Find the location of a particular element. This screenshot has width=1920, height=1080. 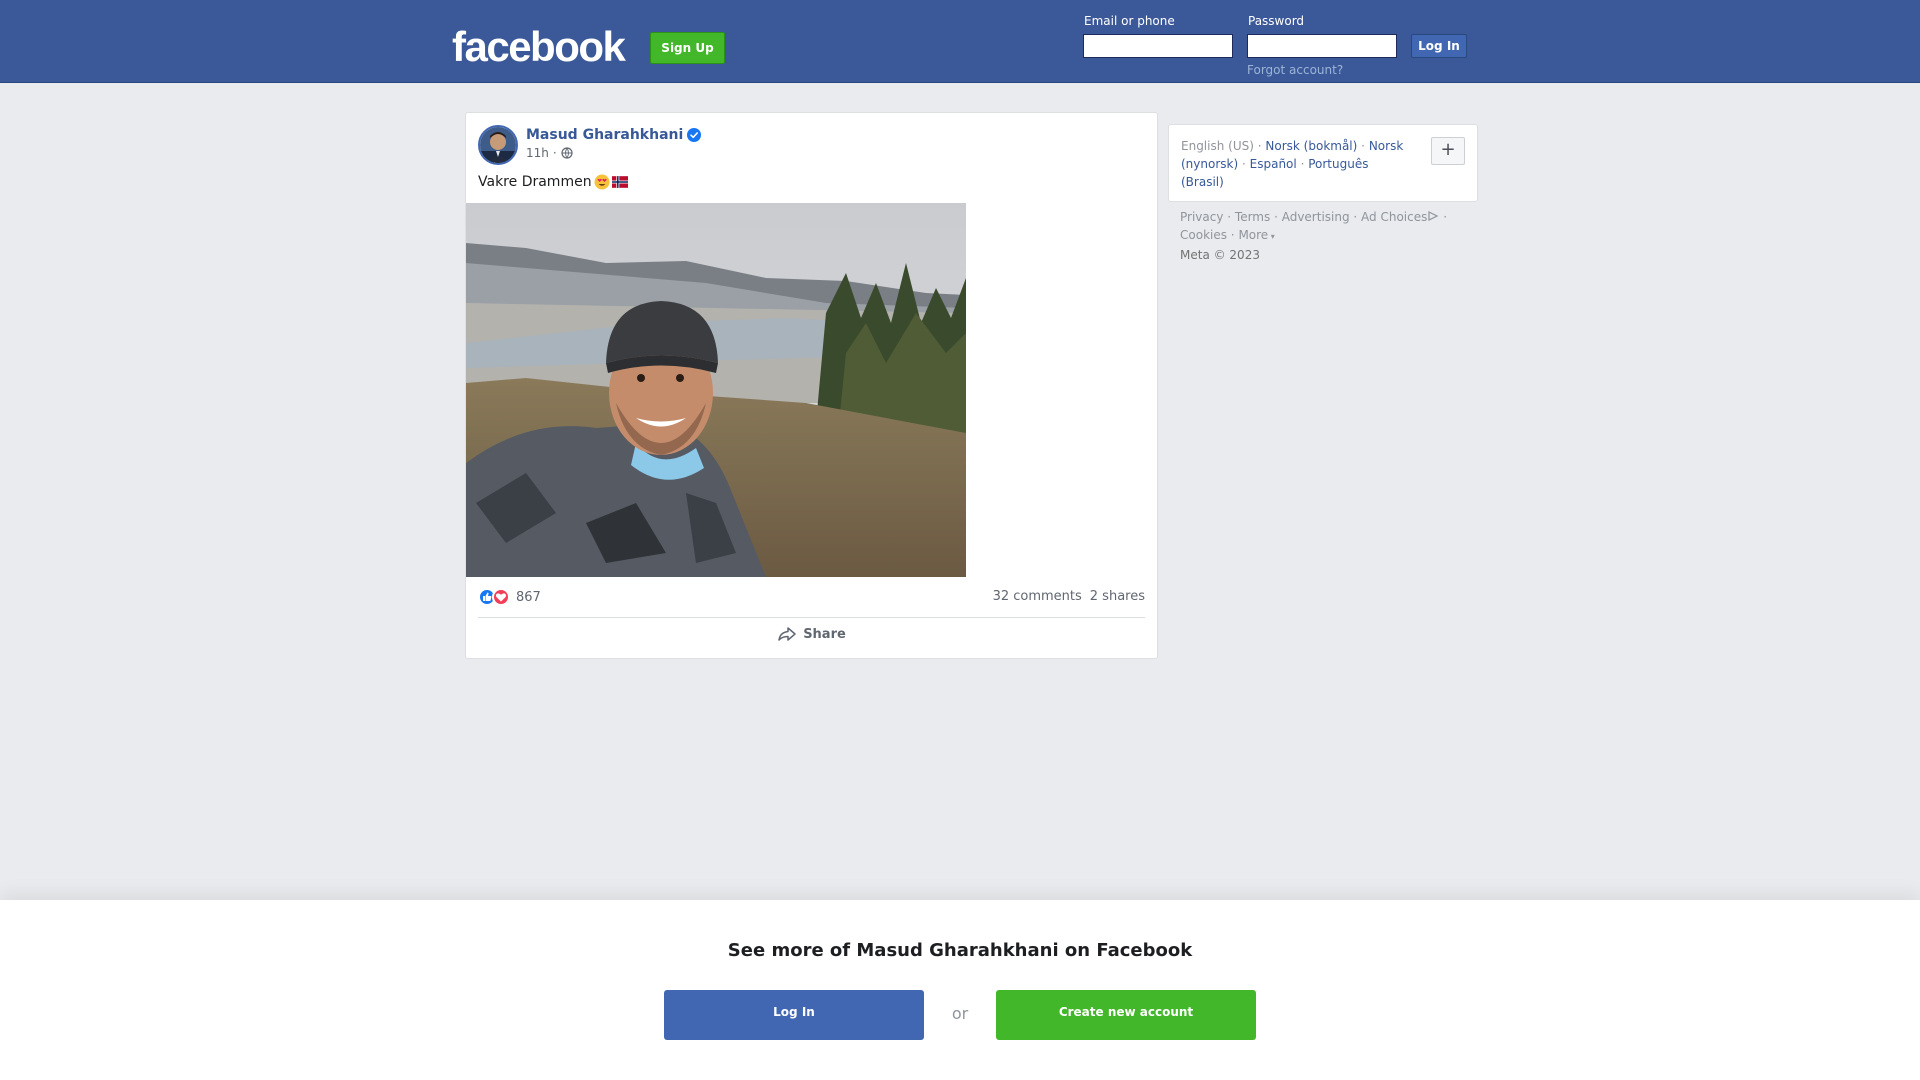

heart-eyes-emoji-icon is located at coordinates (602, 182).